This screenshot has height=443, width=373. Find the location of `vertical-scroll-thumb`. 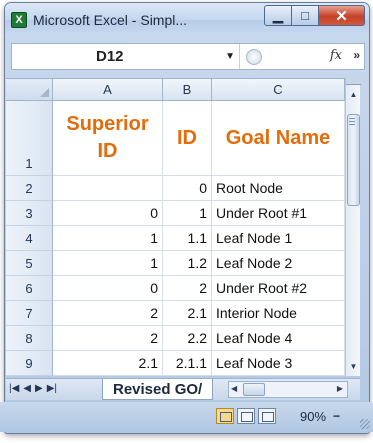

vertical-scroll-thumb is located at coordinates (353, 160).